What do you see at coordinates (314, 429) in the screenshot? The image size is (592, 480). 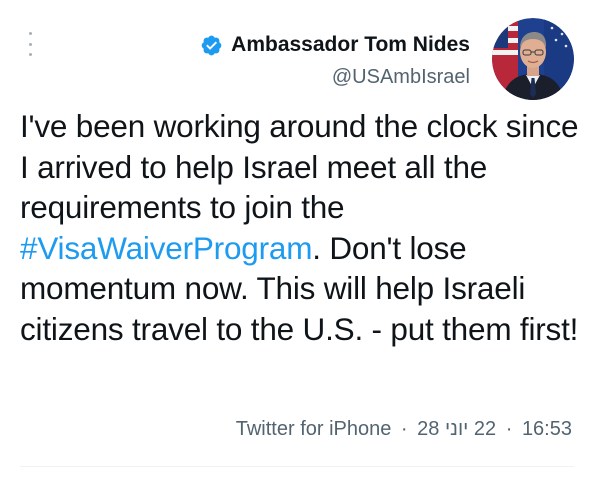 I see `tweet-source-link: Twitter for iPhone` at bounding box center [314, 429].